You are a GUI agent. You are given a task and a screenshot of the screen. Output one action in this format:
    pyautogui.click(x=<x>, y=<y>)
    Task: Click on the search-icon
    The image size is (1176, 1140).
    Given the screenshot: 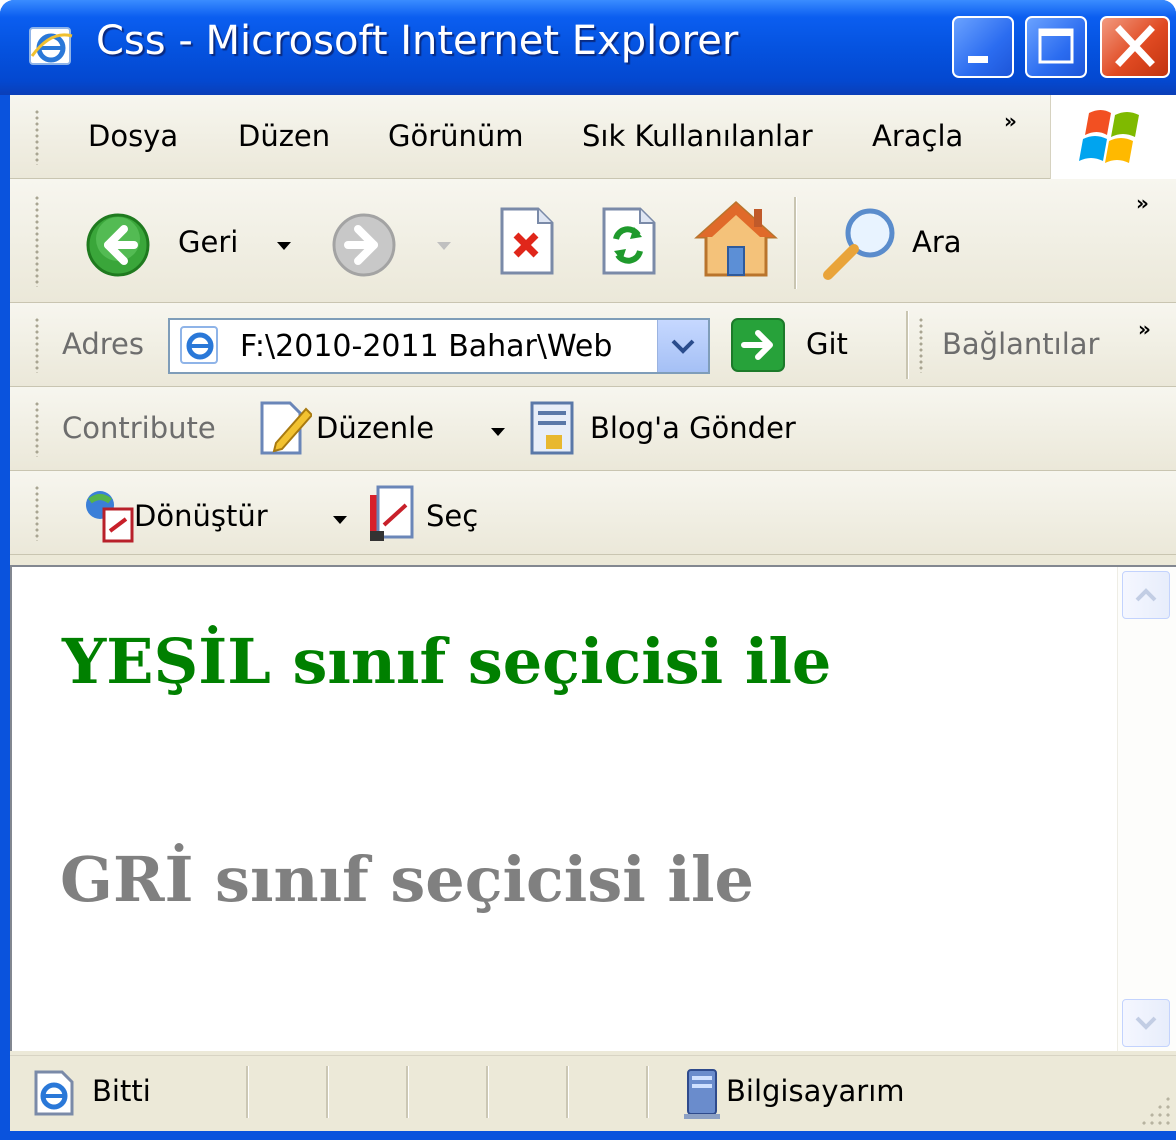 What is the action you would take?
    pyautogui.click(x=859, y=244)
    